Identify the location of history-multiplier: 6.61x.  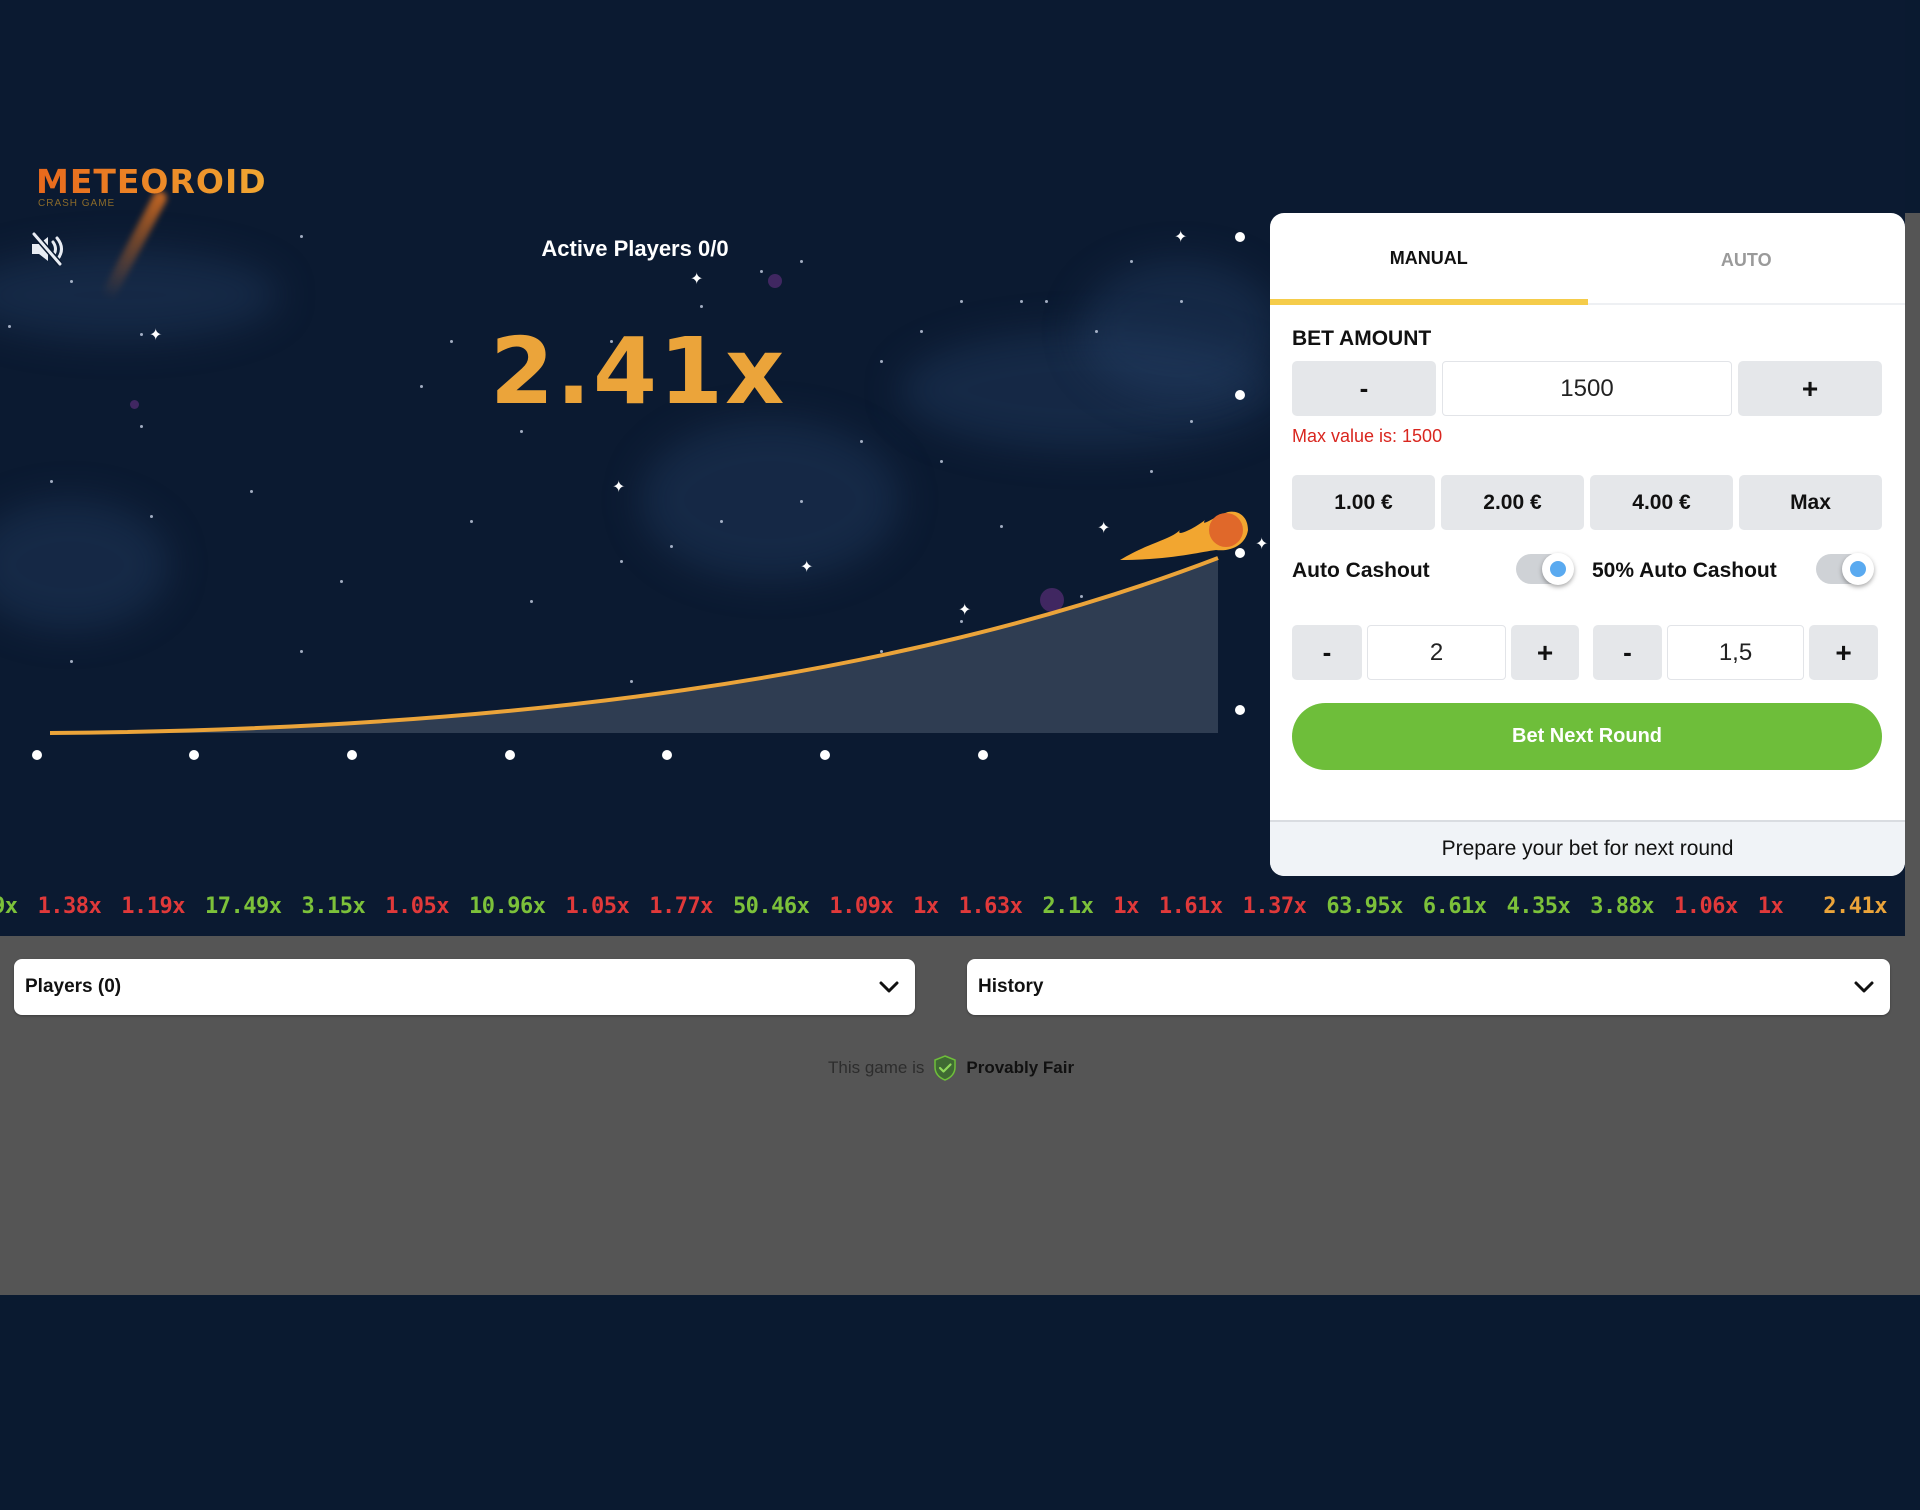
(1454, 906).